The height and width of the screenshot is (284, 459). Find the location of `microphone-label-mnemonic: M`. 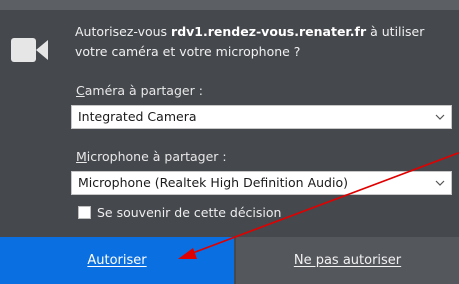

microphone-label-mnemonic: M is located at coordinates (81, 156).